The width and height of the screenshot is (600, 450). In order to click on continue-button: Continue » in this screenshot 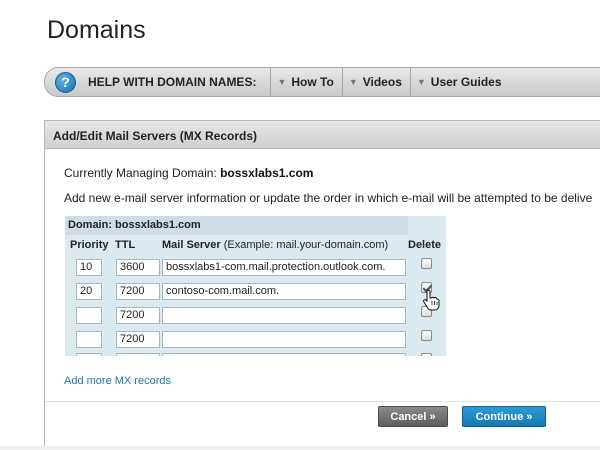, I will do `click(504, 416)`.